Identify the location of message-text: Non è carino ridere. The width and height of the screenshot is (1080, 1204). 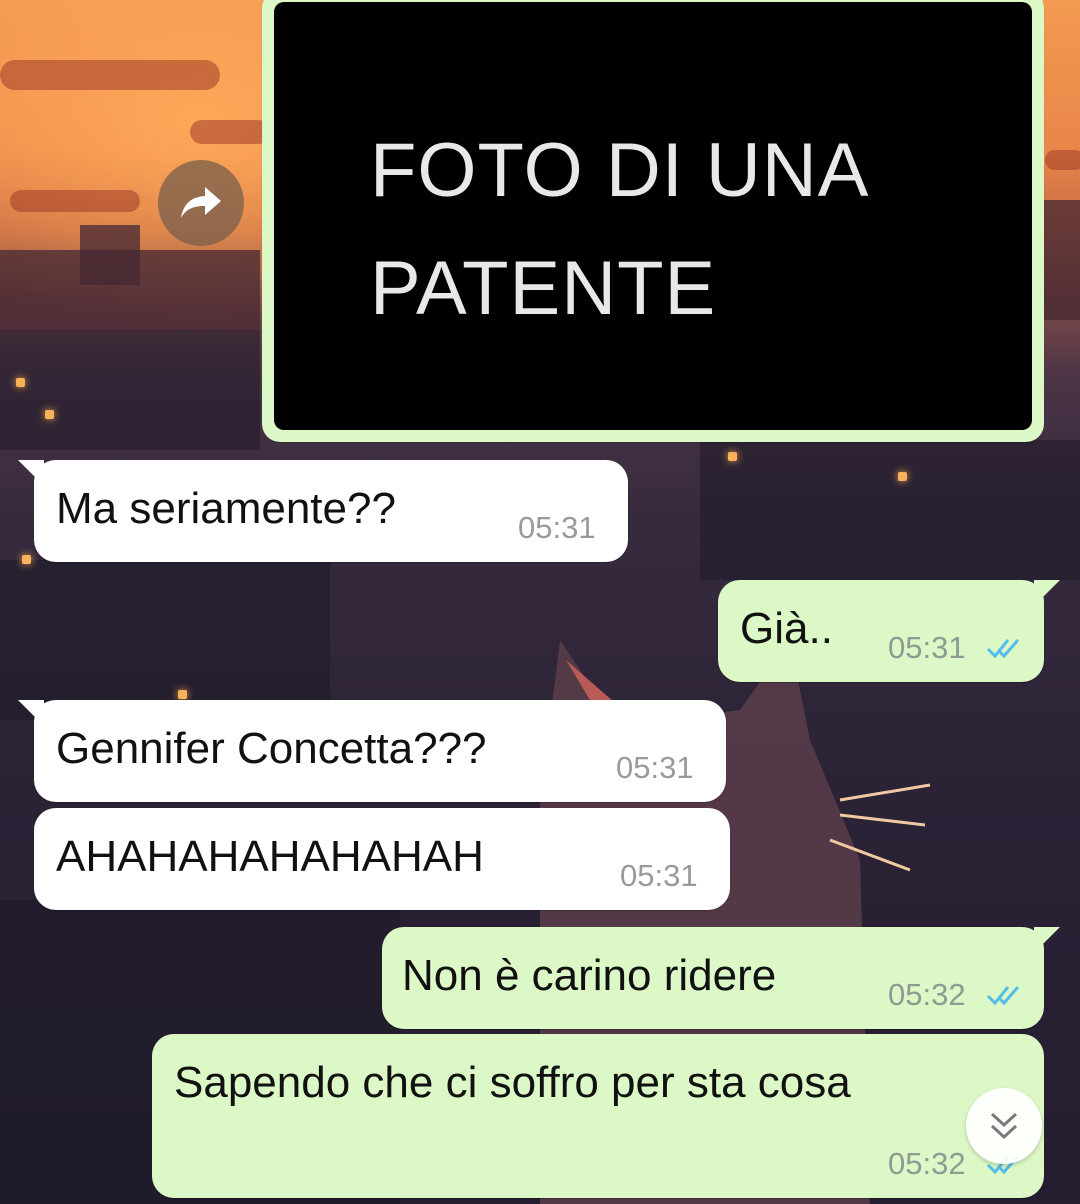
(589, 975).